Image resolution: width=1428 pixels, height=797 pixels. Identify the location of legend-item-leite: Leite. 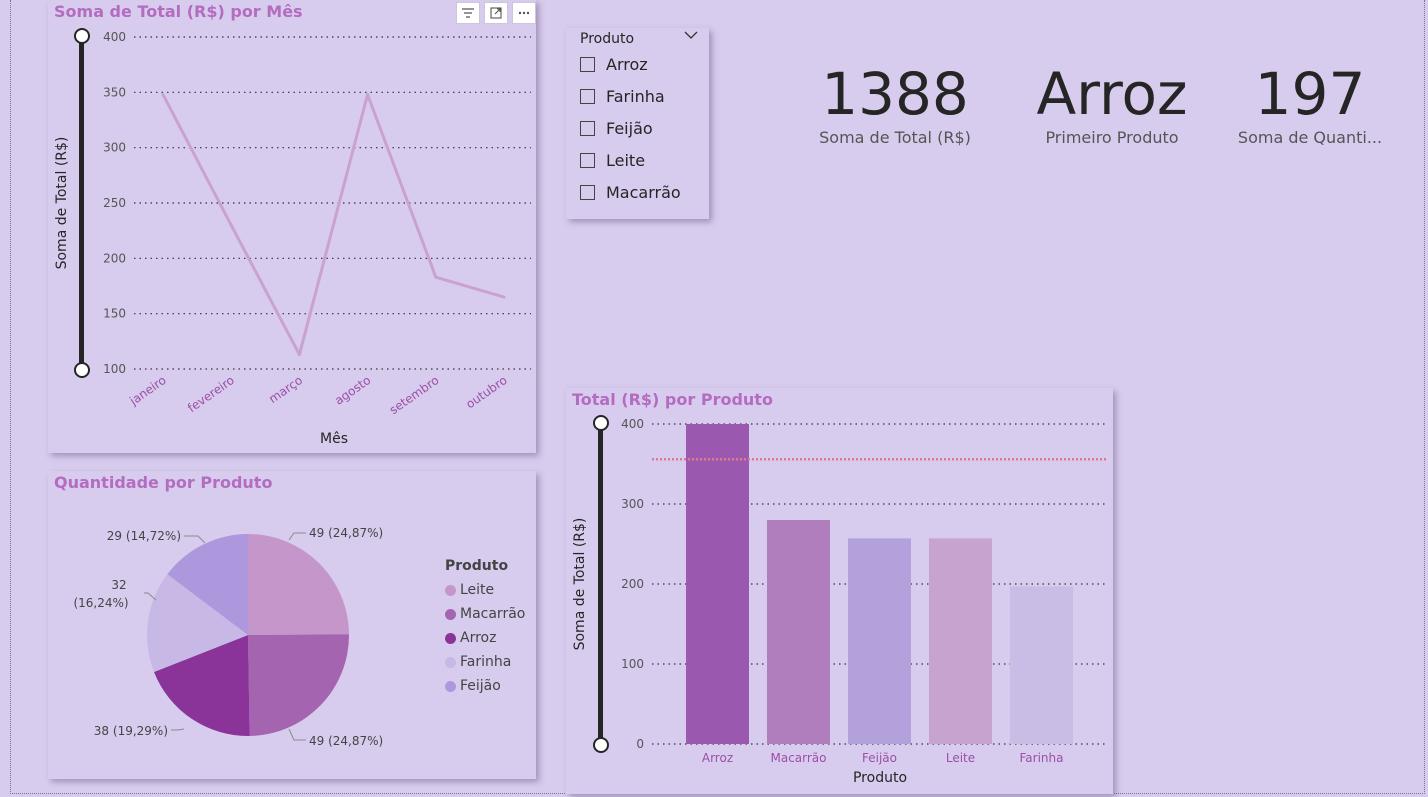
(485, 590).